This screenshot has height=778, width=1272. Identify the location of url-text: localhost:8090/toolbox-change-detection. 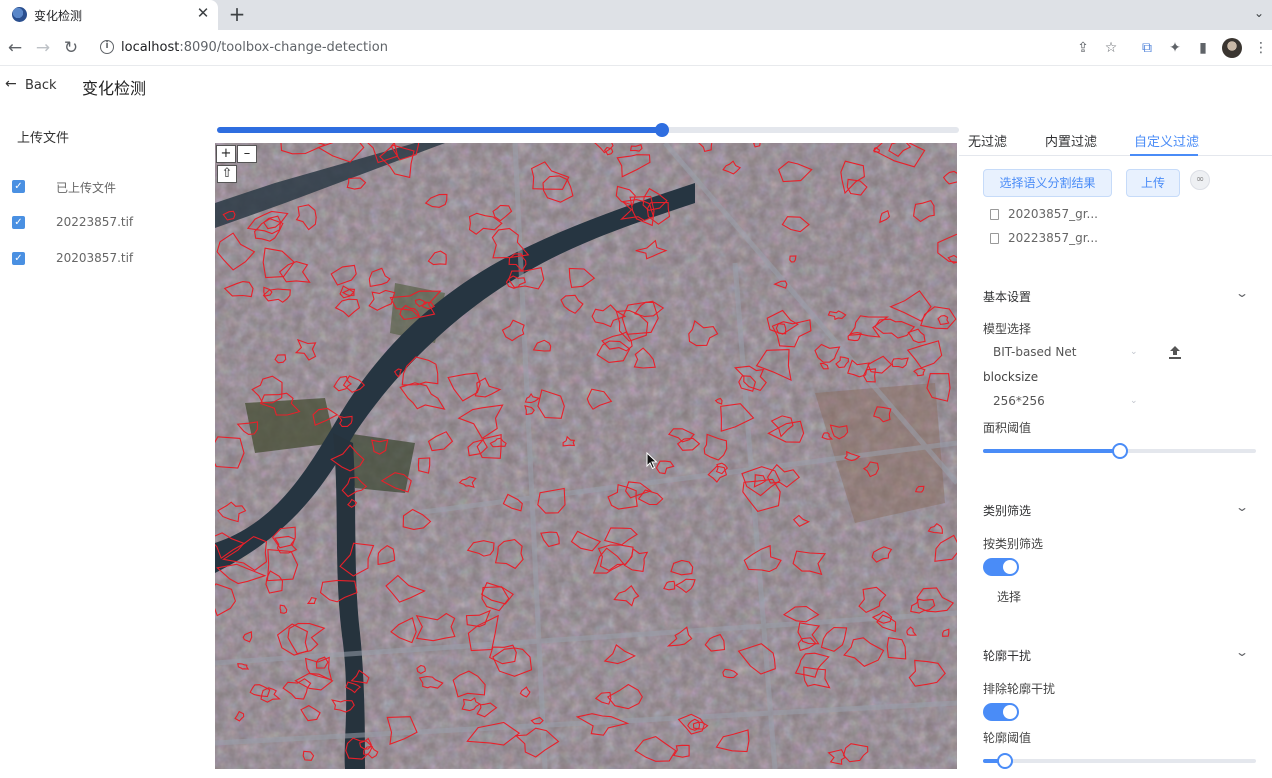
(254, 47).